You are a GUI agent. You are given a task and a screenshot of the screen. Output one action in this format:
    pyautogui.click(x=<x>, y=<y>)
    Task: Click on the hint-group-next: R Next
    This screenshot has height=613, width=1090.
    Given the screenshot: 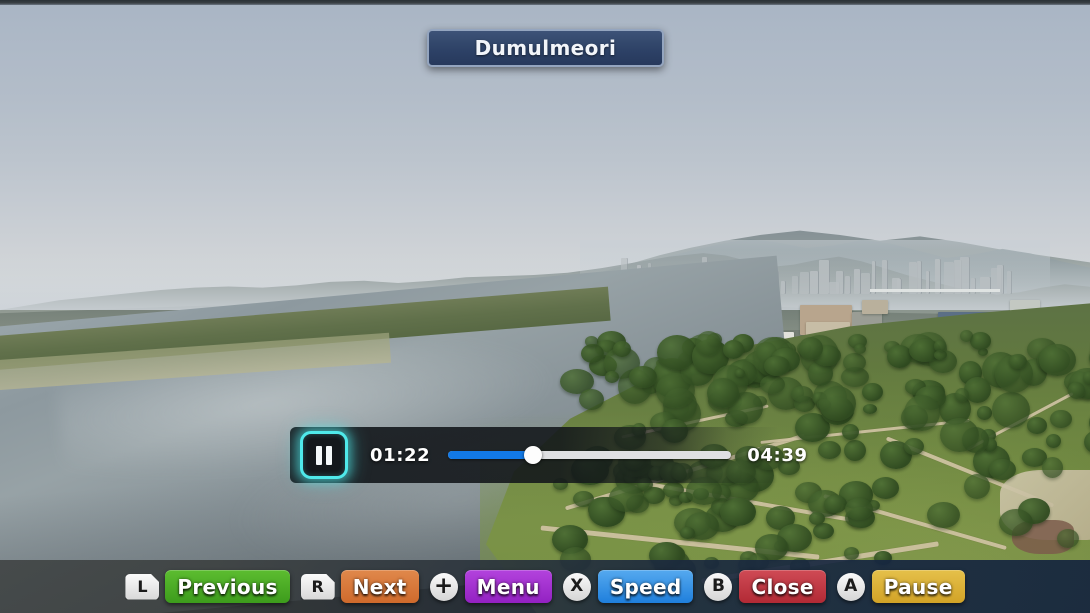 What is the action you would take?
    pyautogui.click(x=359, y=586)
    